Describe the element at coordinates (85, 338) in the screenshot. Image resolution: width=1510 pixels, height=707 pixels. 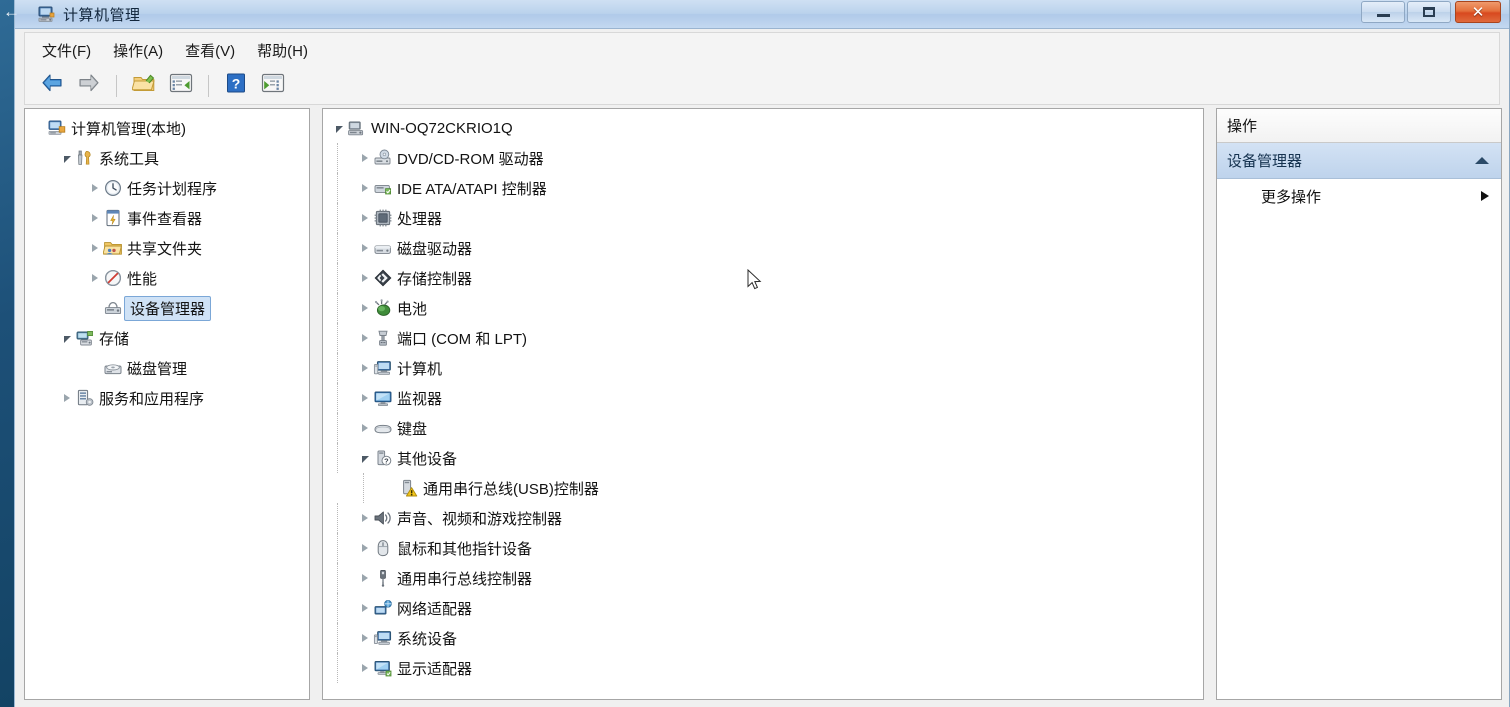
I see `storage-icon` at that location.